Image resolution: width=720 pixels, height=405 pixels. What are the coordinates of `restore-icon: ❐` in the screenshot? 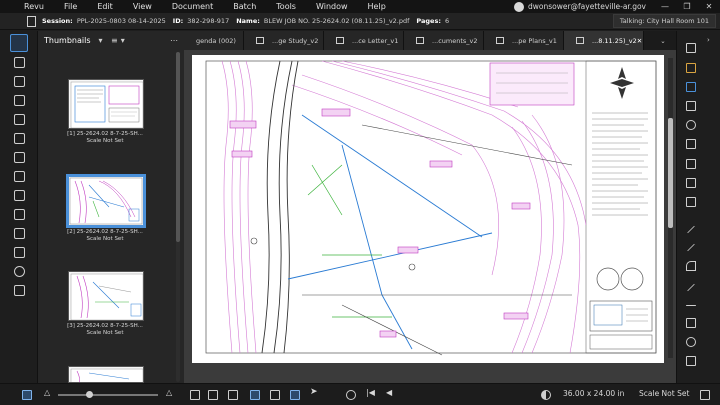 It's located at (687, 6).